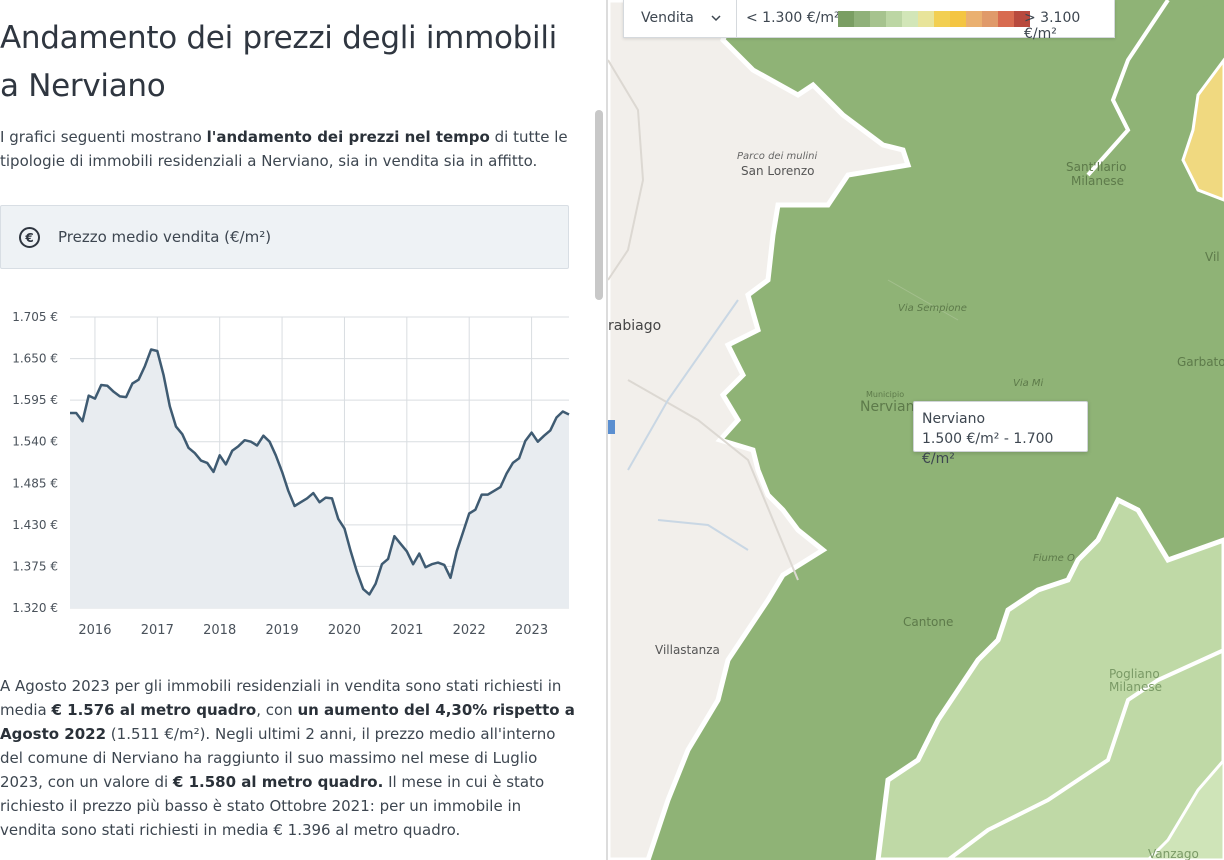 This screenshot has height=860, width=1224. I want to click on tab-label: Prezzo medio vendita (€/m²), so click(165, 237).